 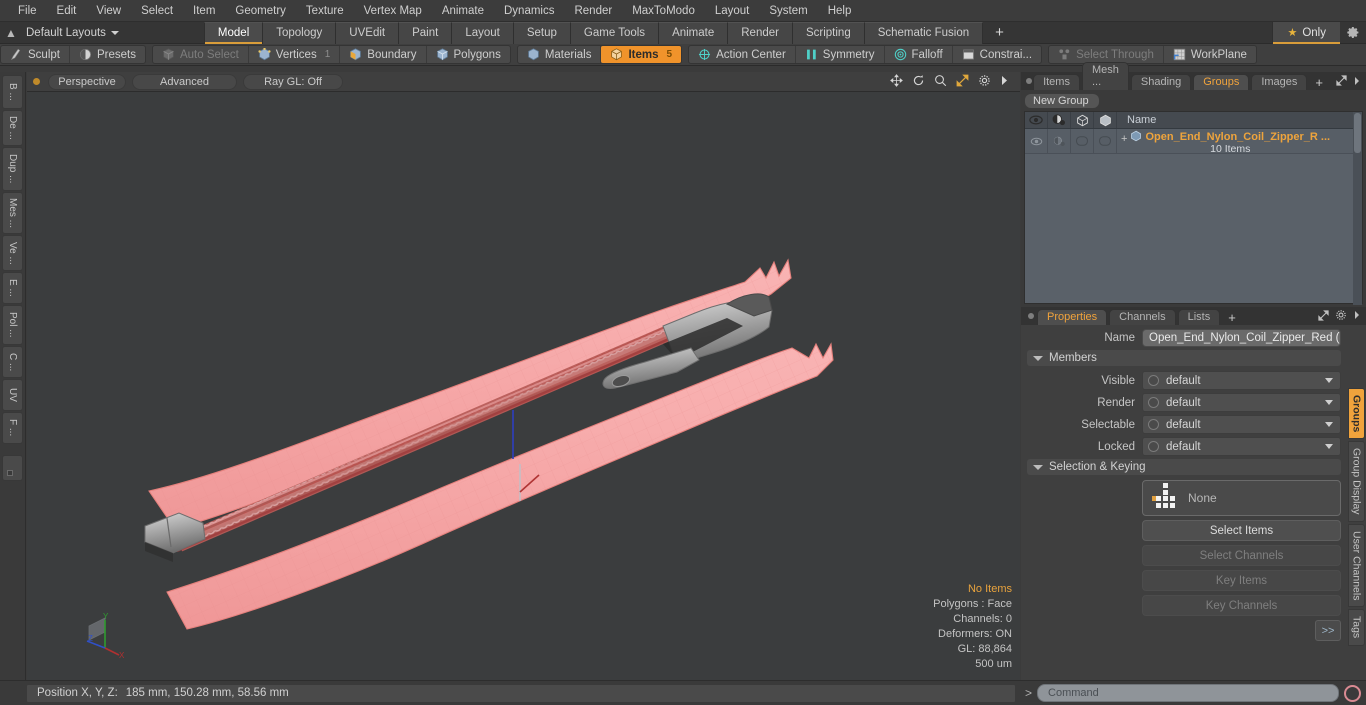 I want to click on members-section-header: Members, so click(x=1184, y=358).